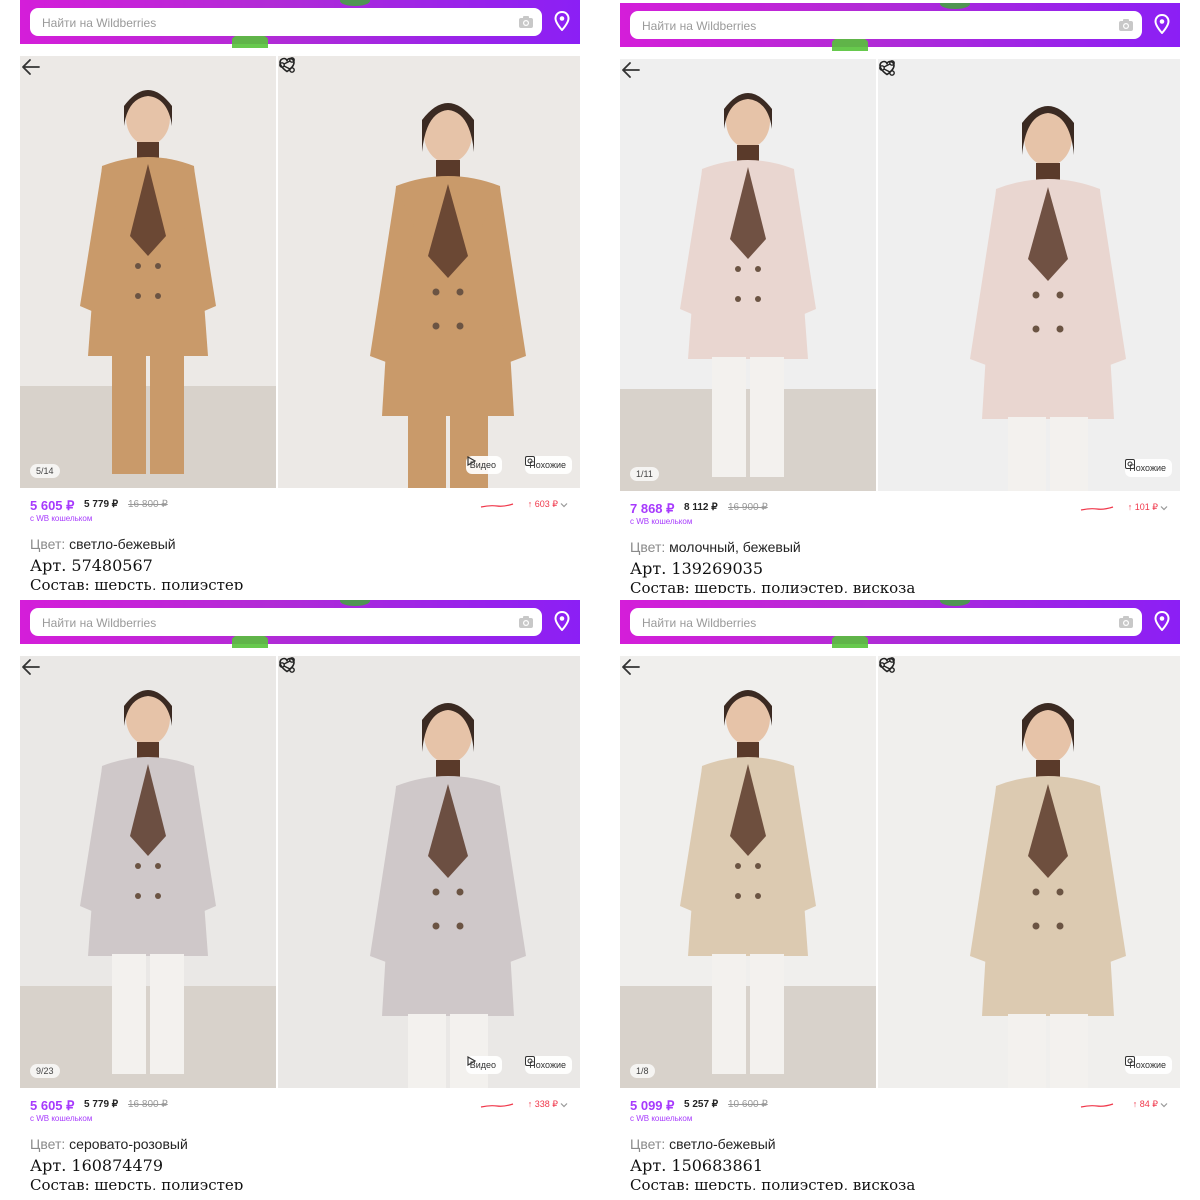  What do you see at coordinates (101, 1104) in the screenshot?
I see `price-without-wallet: 5 779 ₽` at bounding box center [101, 1104].